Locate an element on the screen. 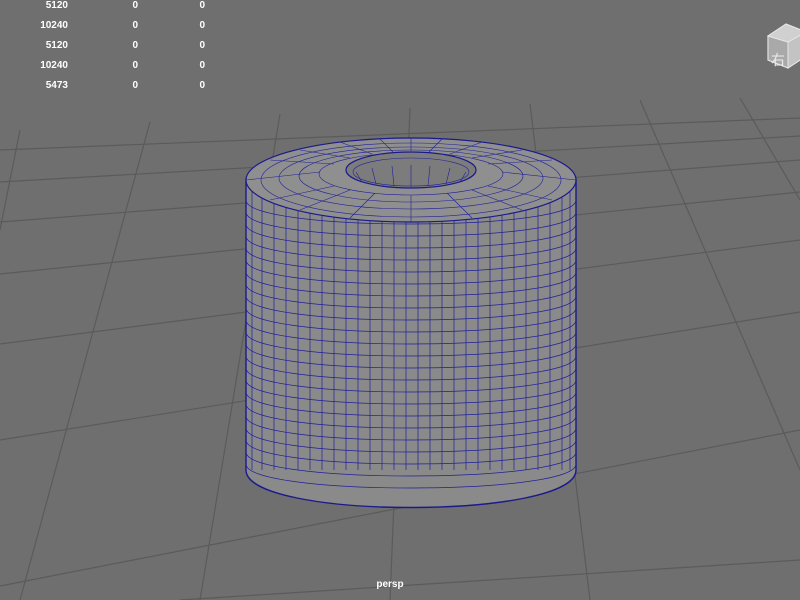  camera-name-label: persp is located at coordinates (390, 584).